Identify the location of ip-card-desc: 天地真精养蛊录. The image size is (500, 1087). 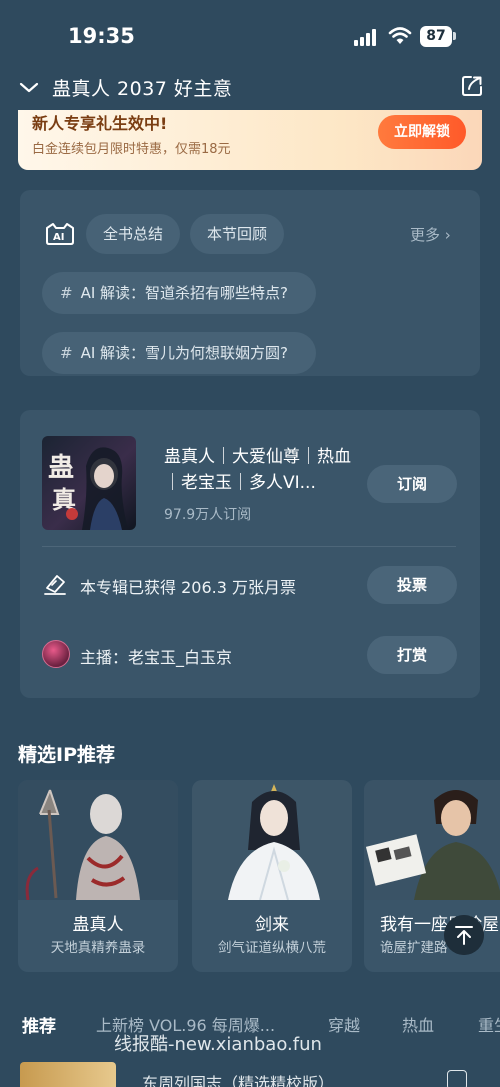
(98, 948).